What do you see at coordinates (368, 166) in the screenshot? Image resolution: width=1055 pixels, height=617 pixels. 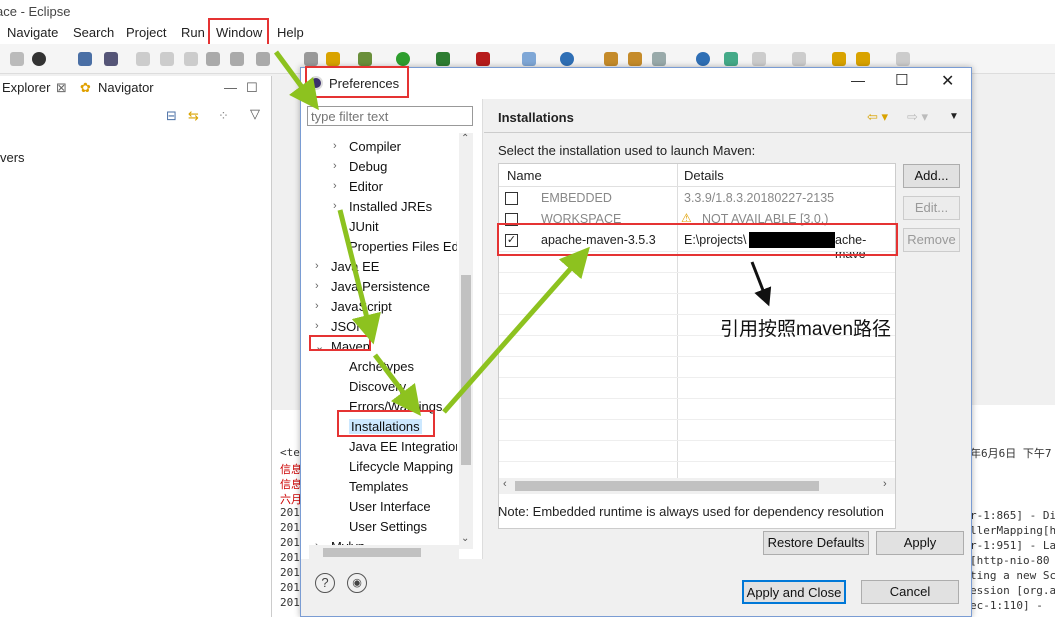 I see `tree-item: Debug` at bounding box center [368, 166].